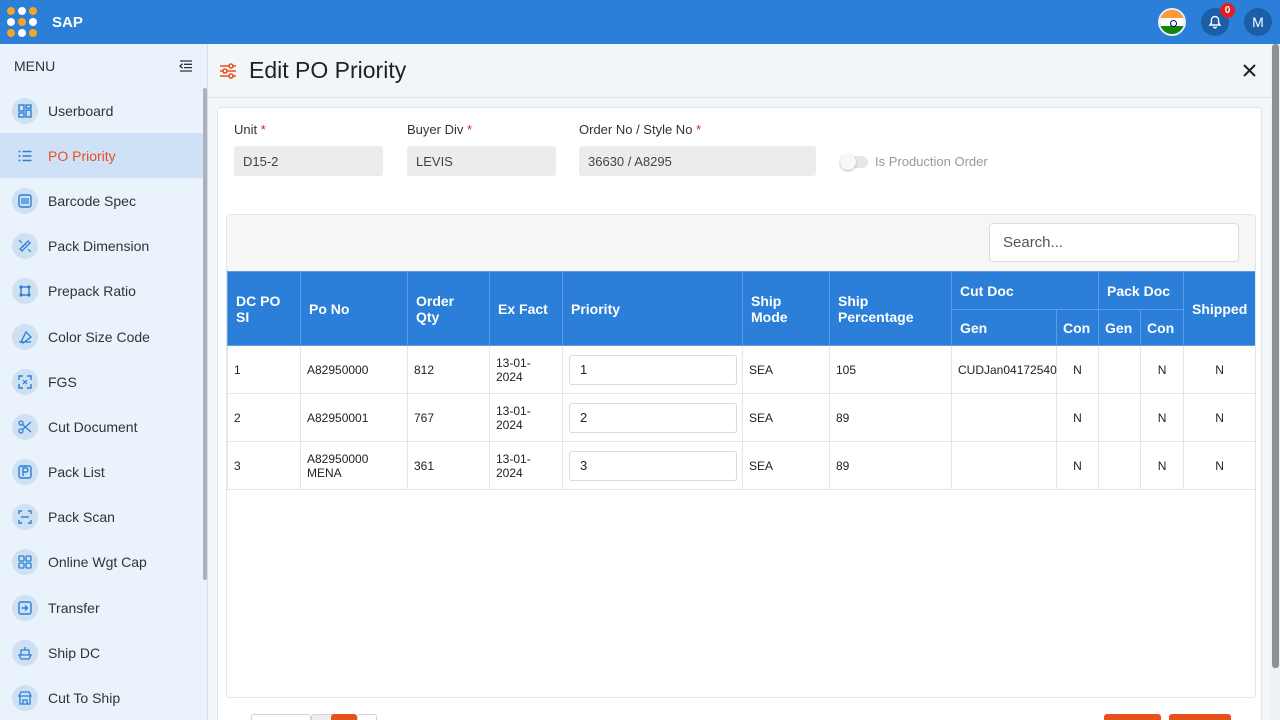 The height and width of the screenshot is (720, 1280). Describe the element at coordinates (97, 562) in the screenshot. I see `sidebar-item-label: Online Wgt Cap` at that location.